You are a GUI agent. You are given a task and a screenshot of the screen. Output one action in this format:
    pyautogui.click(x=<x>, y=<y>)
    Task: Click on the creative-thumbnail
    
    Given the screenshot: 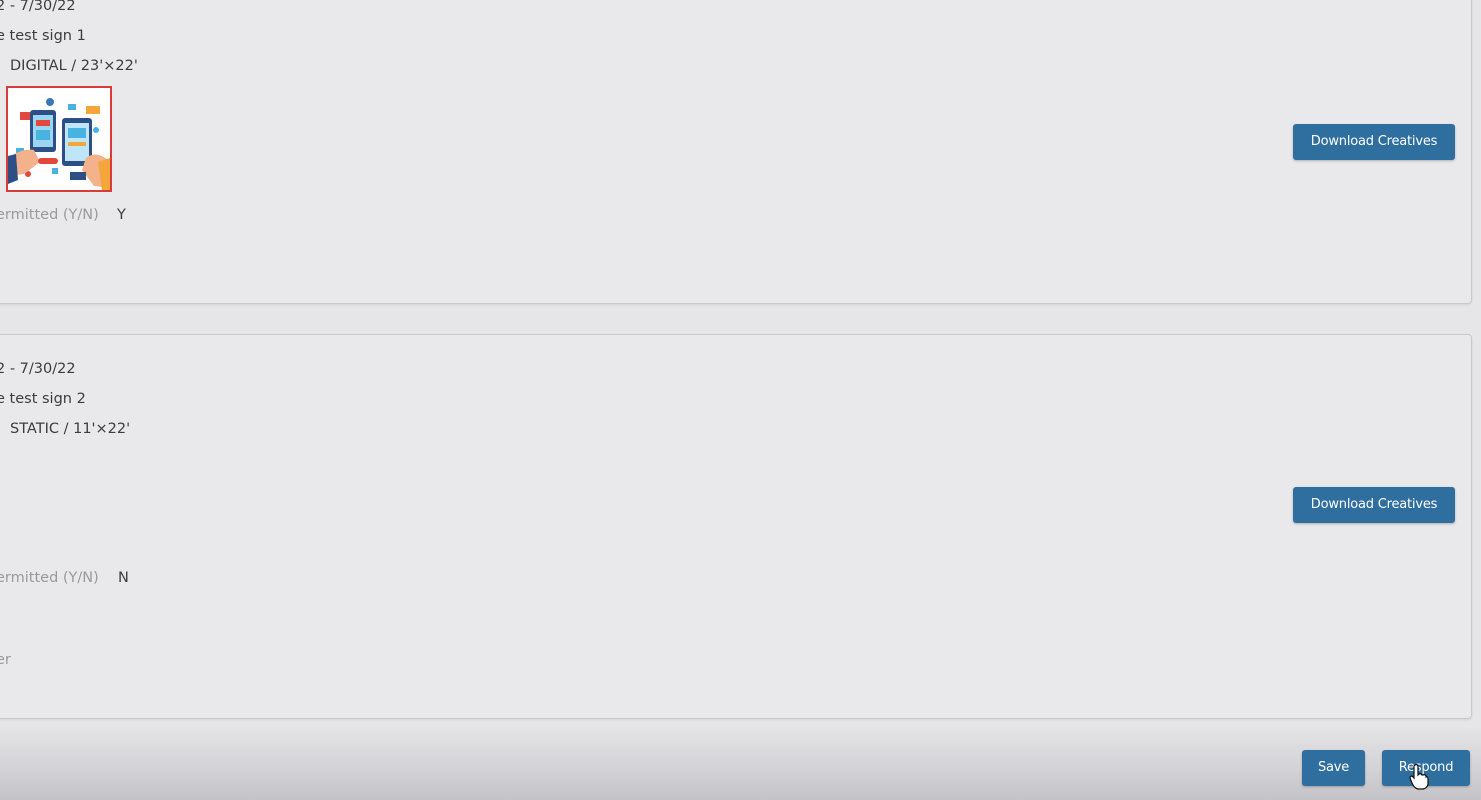 What is the action you would take?
    pyautogui.click(x=59, y=139)
    